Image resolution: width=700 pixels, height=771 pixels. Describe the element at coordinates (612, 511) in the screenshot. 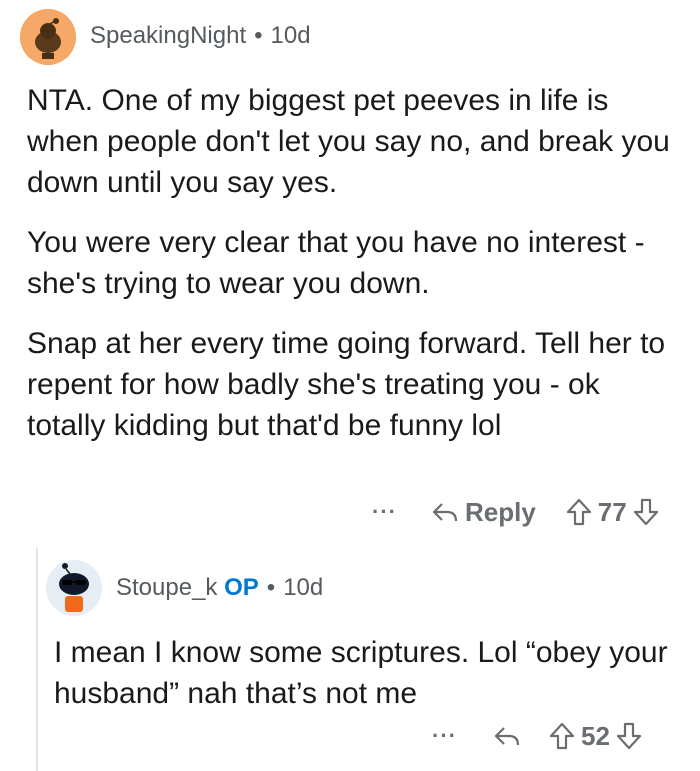

I see `vote-count: 77` at that location.